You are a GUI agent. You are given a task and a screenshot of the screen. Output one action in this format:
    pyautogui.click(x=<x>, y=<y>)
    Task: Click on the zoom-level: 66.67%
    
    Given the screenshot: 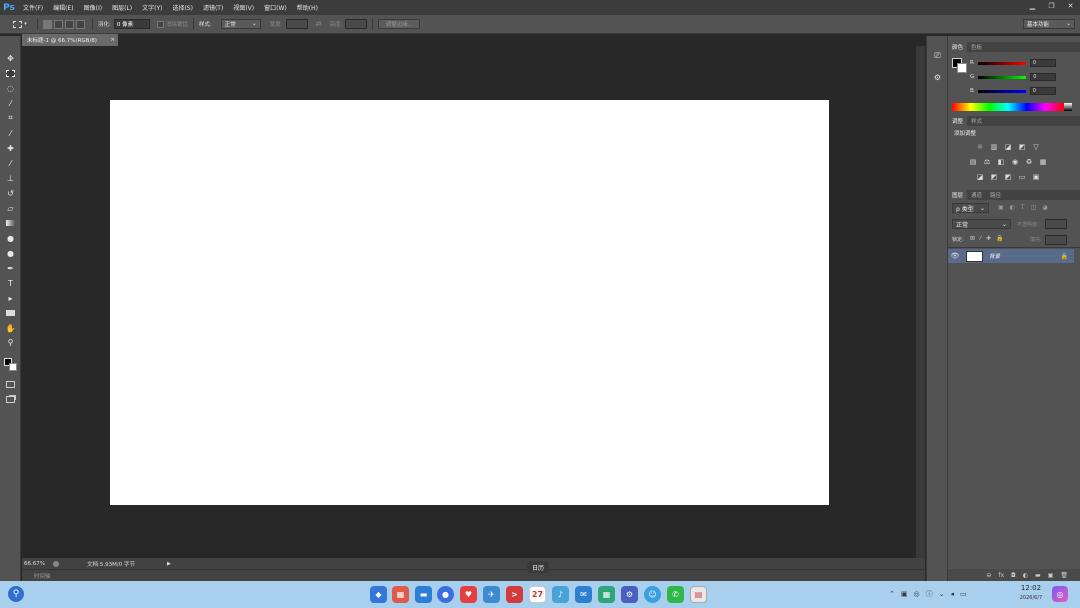 What is the action you would take?
    pyautogui.click(x=37, y=564)
    